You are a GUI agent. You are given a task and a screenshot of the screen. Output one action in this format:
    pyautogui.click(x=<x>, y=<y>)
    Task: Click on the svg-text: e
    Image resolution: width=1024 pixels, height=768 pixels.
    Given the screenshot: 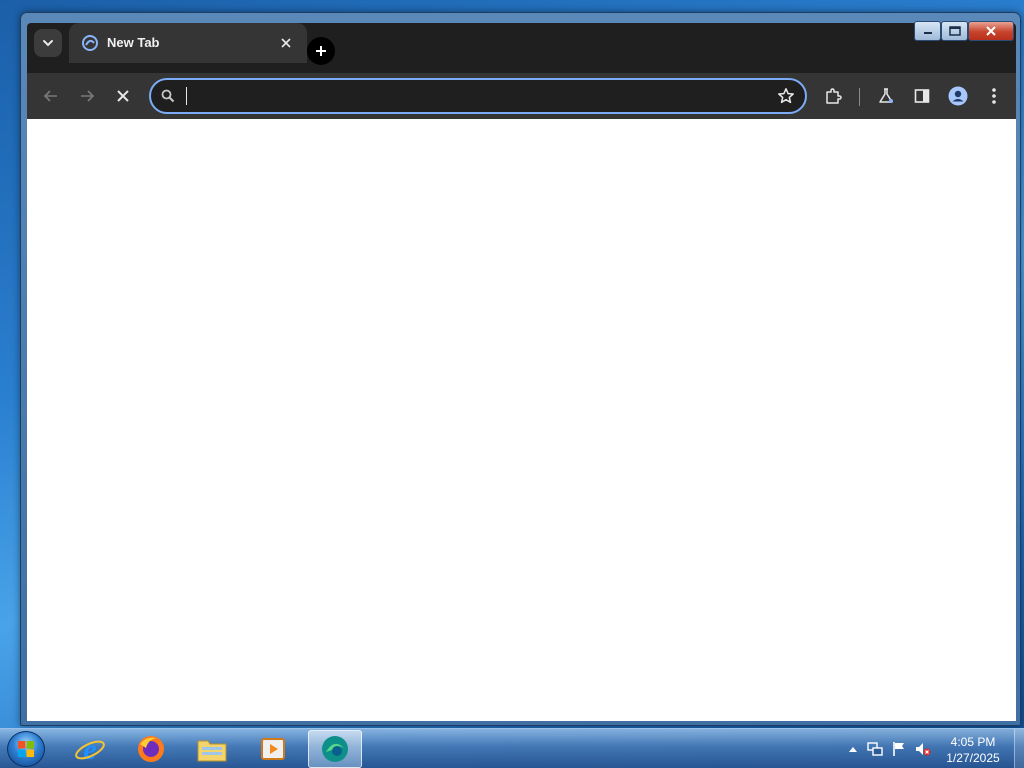 What is the action you would take?
    pyautogui.click(x=89, y=749)
    